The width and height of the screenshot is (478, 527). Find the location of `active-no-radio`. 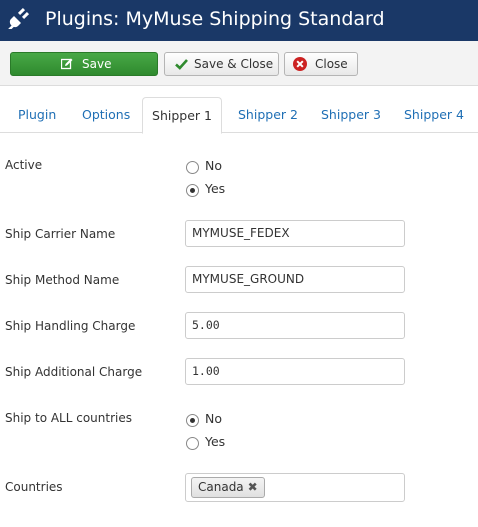

active-no-radio is located at coordinates (192, 167).